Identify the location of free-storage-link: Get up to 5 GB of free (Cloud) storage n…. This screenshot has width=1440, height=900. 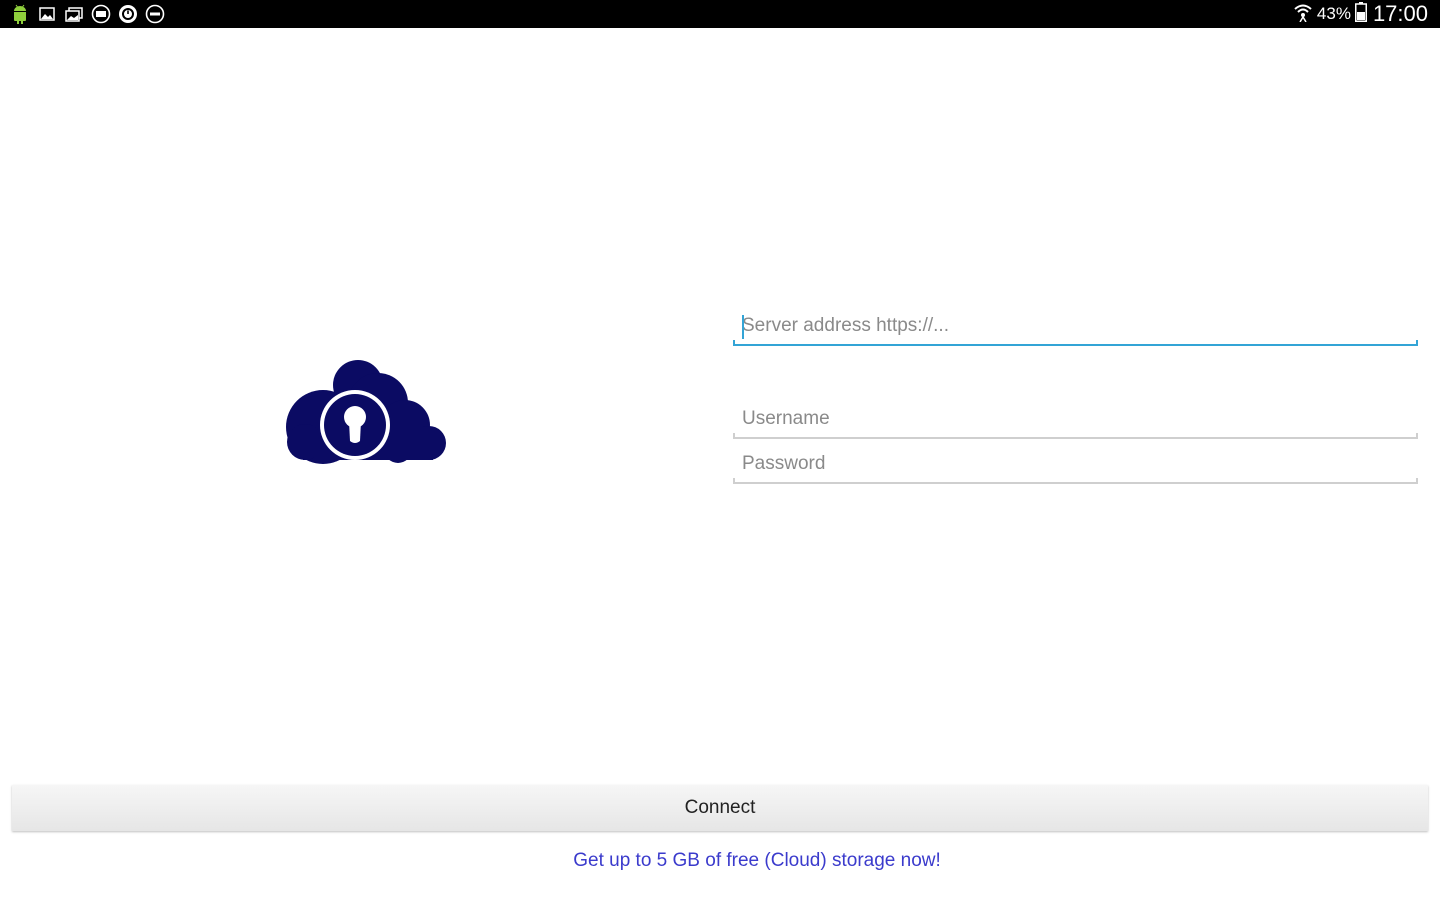
(720, 861).